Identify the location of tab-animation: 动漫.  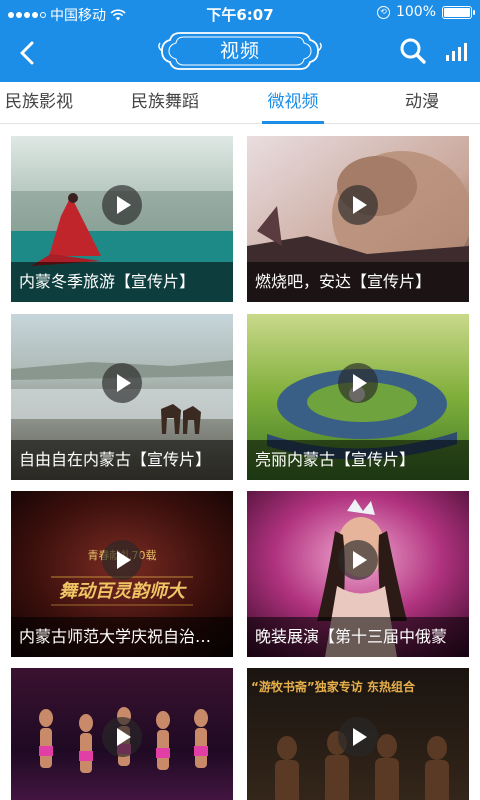
(422, 103).